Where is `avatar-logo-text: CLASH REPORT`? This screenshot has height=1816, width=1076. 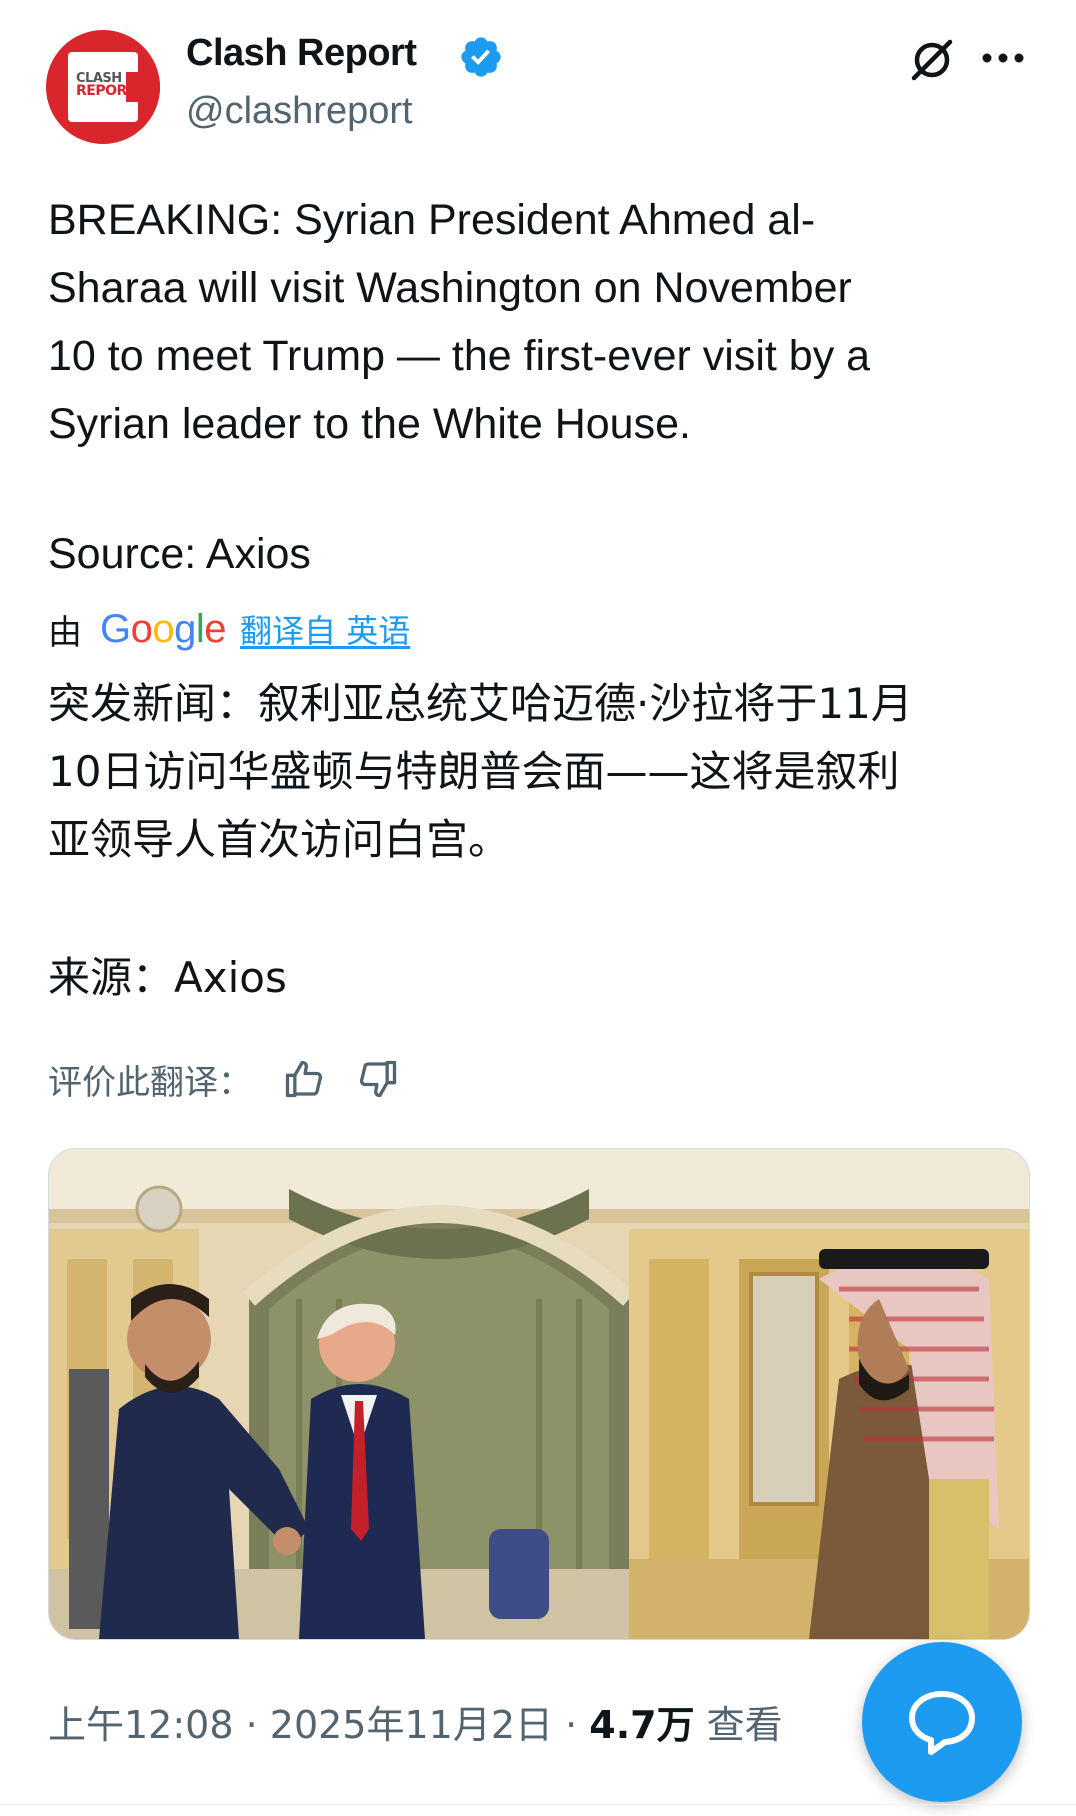 avatar-logo-text: CLASH REPORT is located at coordinates (106, 85).